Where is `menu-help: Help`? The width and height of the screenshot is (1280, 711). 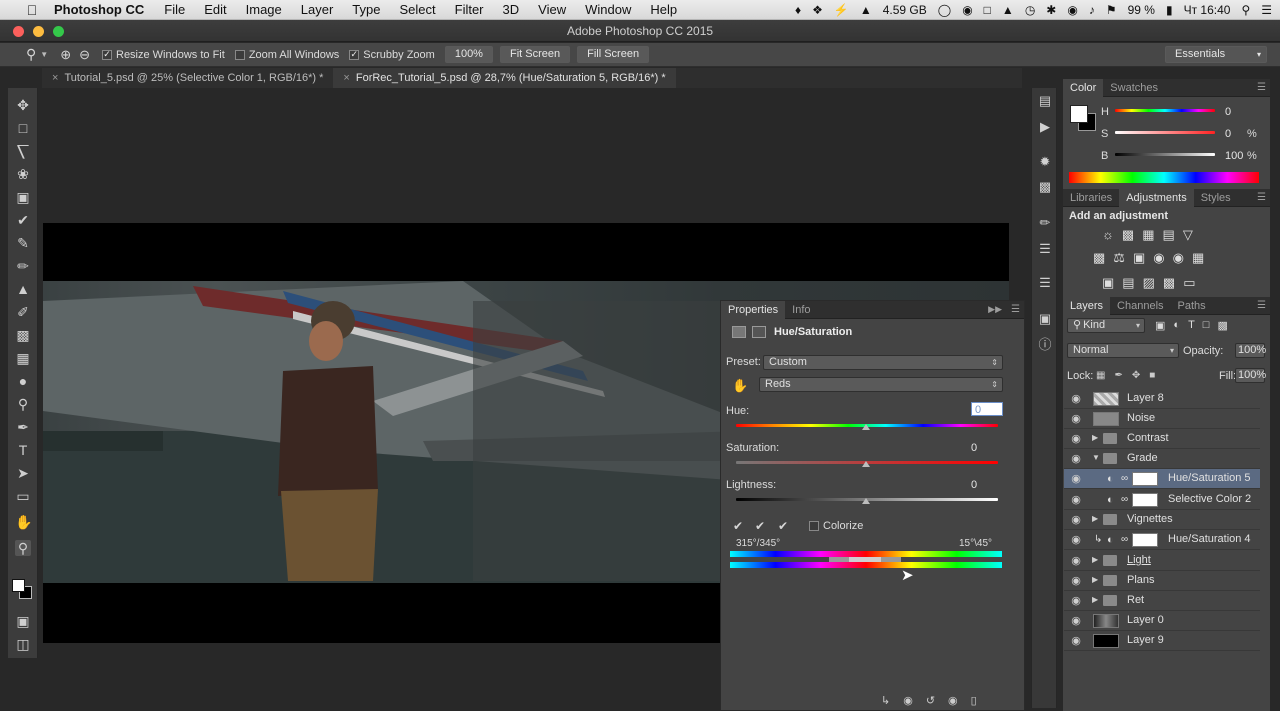 menu-help: Help is located at coordinates (663, 9).